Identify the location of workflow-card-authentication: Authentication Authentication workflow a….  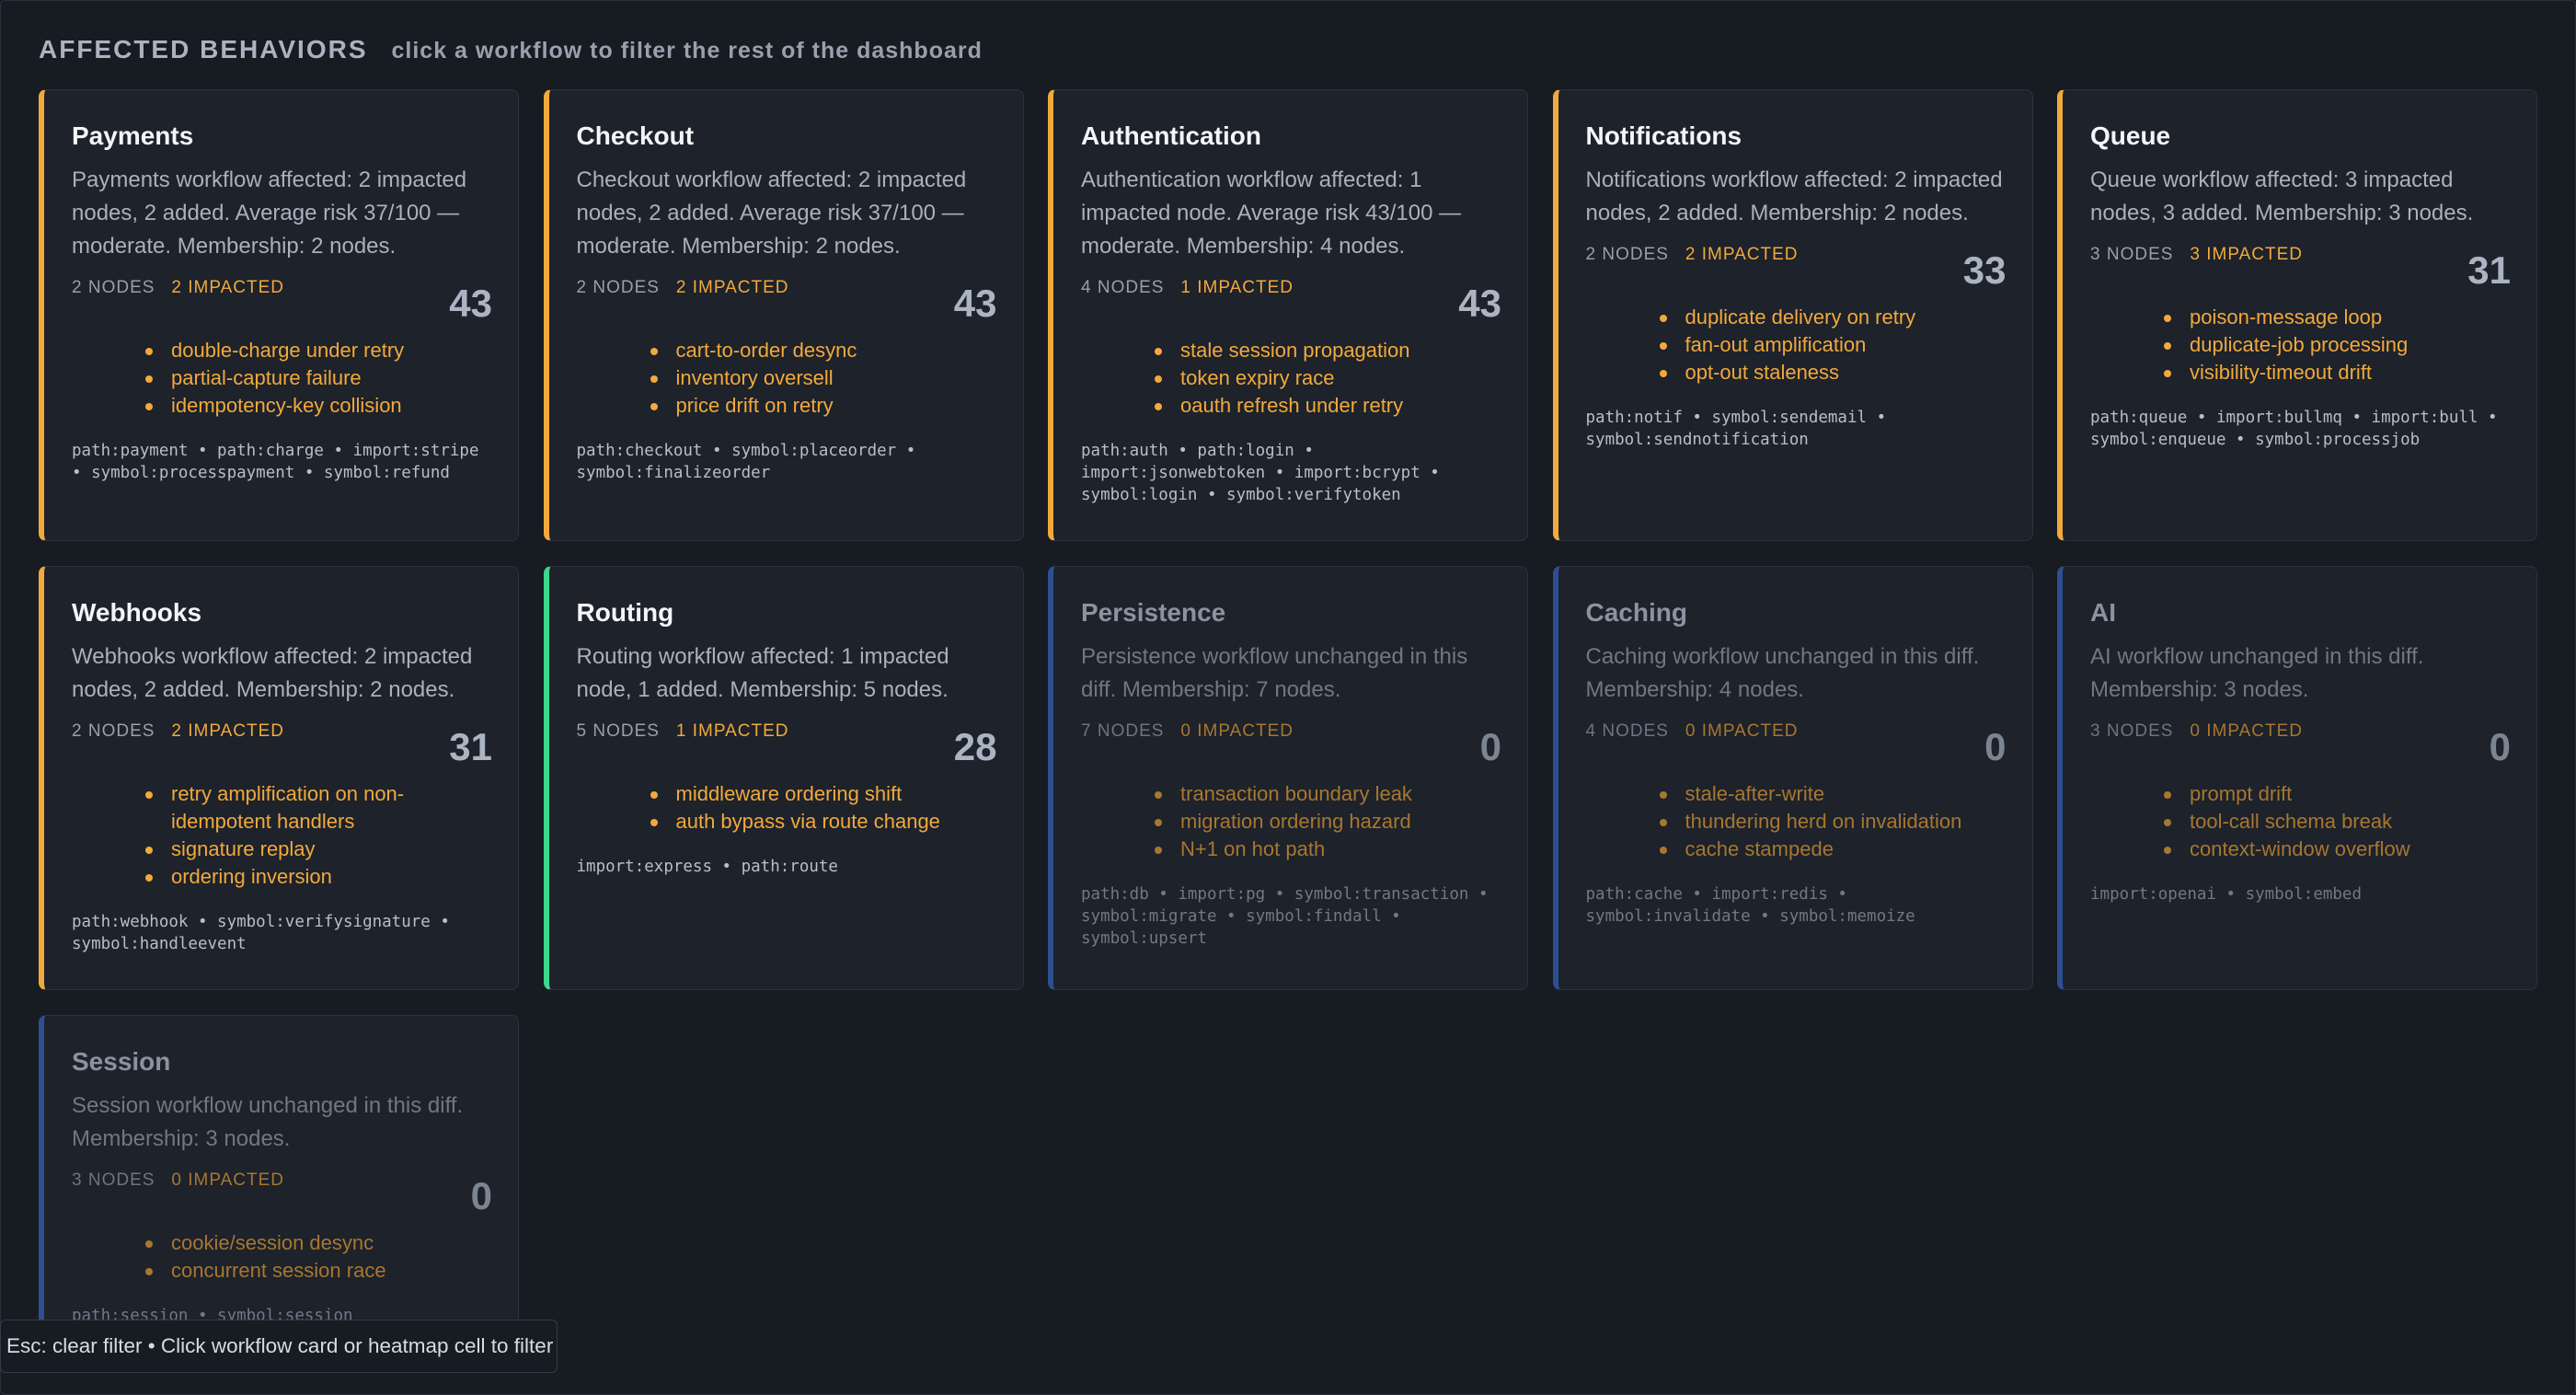
(1288, 315).